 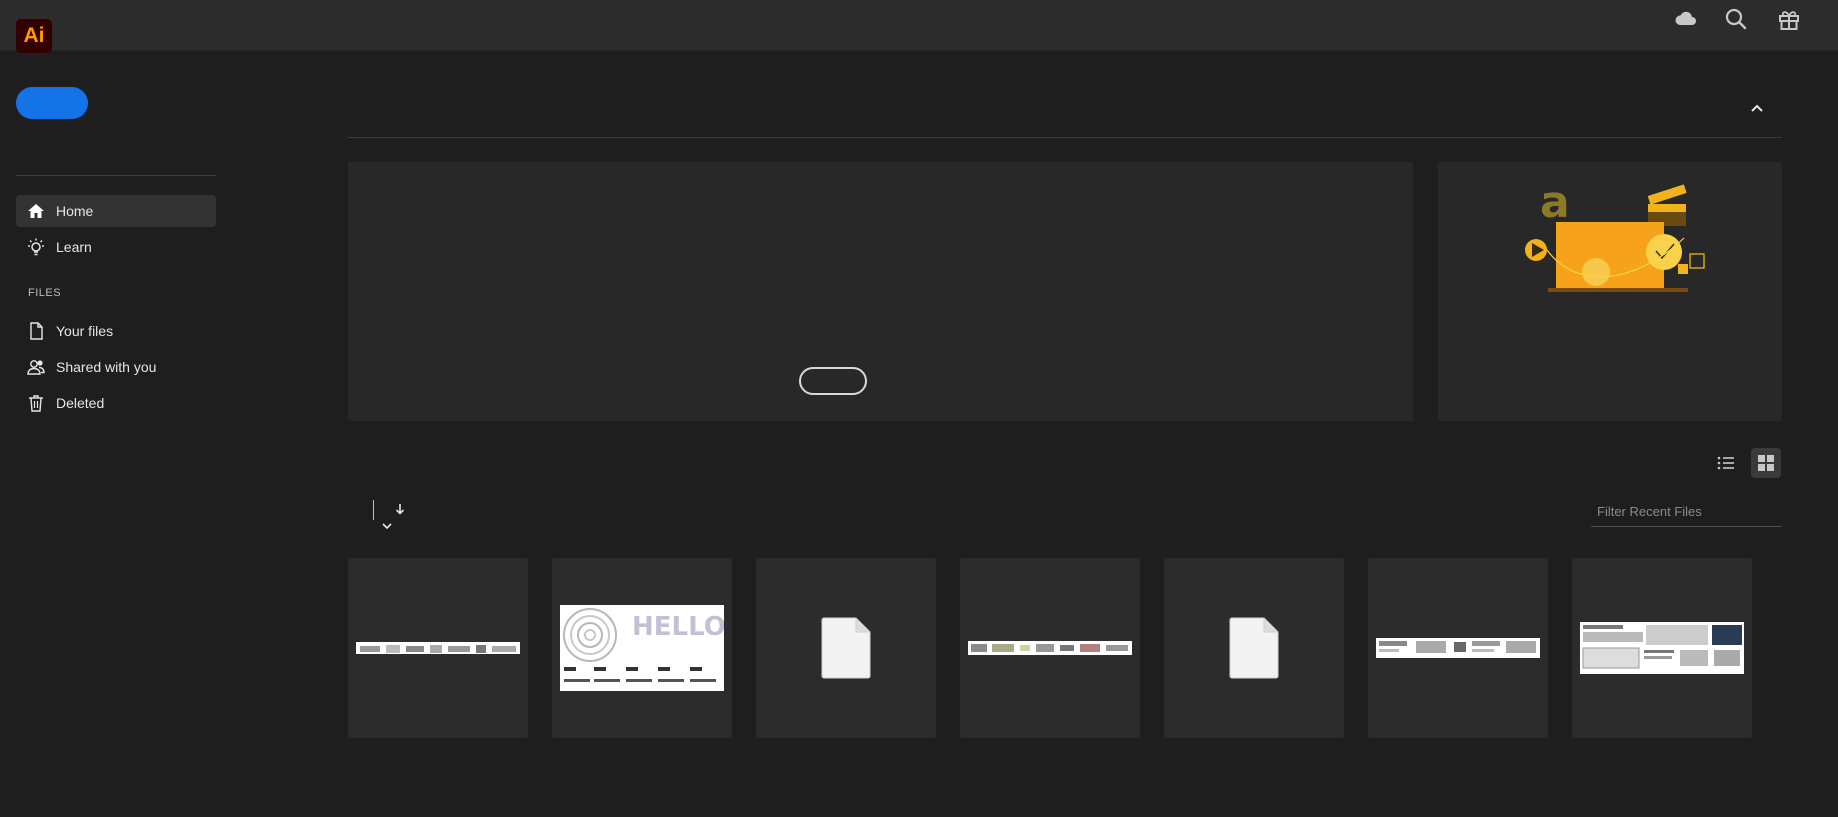 I want to click on sidebar-item-shared-with-you: Shared with you, so click(x=116, y=367).